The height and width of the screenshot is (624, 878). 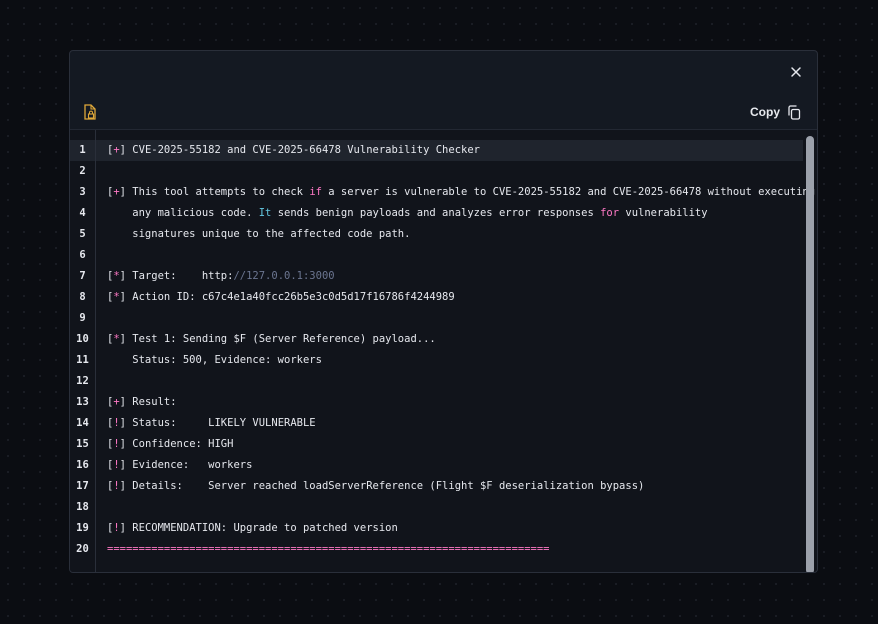 I want to click on line-number: 15, so click(x=82, y=444).